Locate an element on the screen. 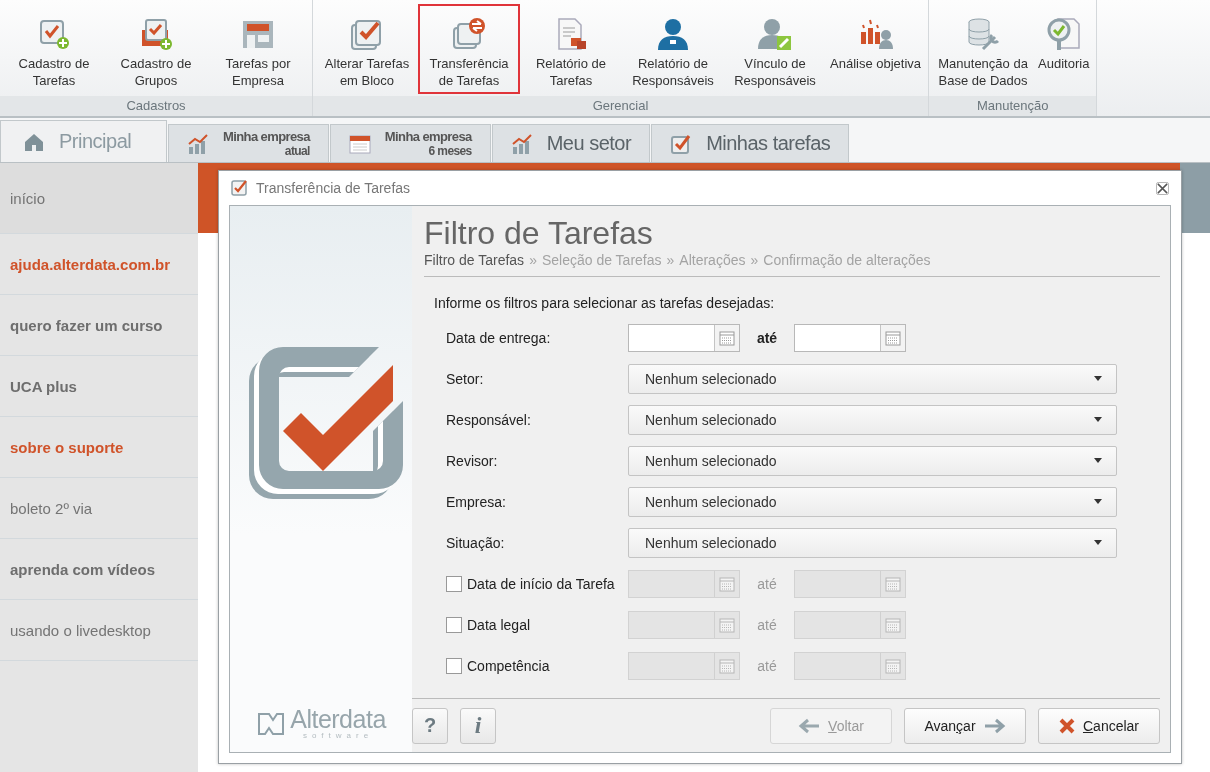 The height and width of the screenshot is (772, 1210). checkbox-label: Data de início da Tarefa is located at coordinates (541, 583).